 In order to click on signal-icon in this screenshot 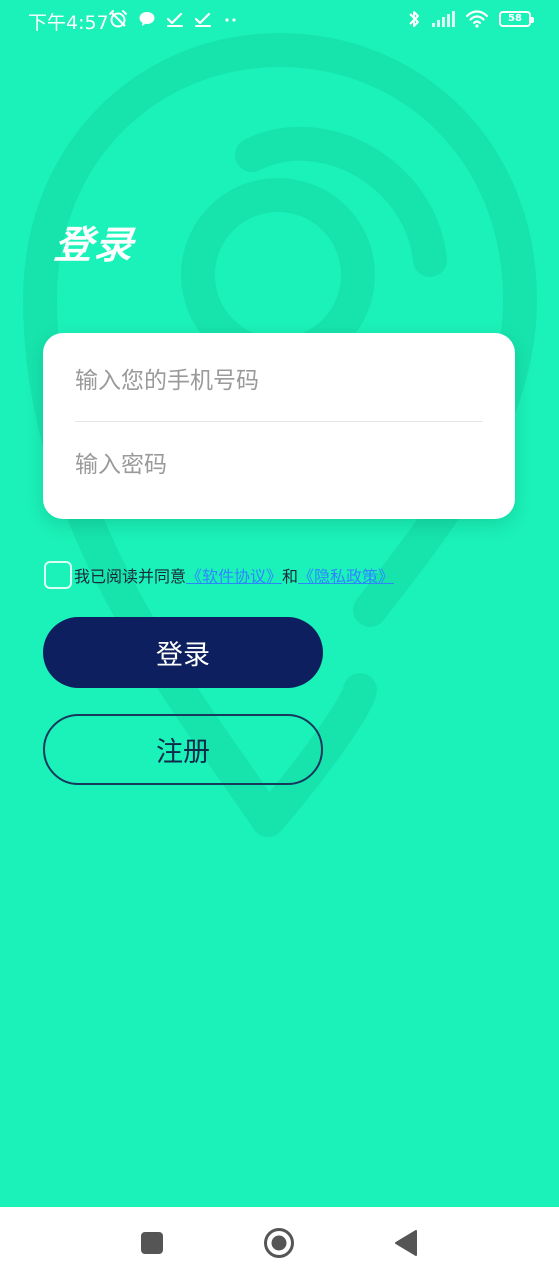, I will do `click(443, 19)`.